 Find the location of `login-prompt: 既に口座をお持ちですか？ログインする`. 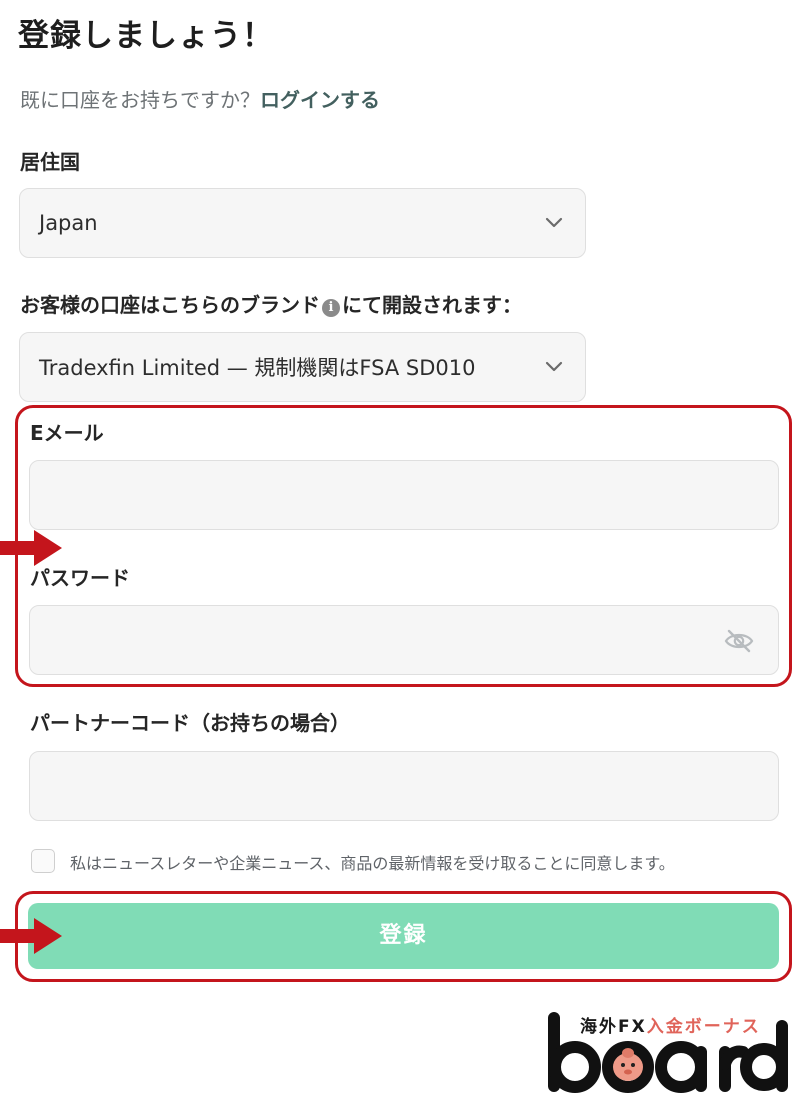

login-prompt: 既に口座をお持ちですか？ログインする is located at coordinates (200, 98).